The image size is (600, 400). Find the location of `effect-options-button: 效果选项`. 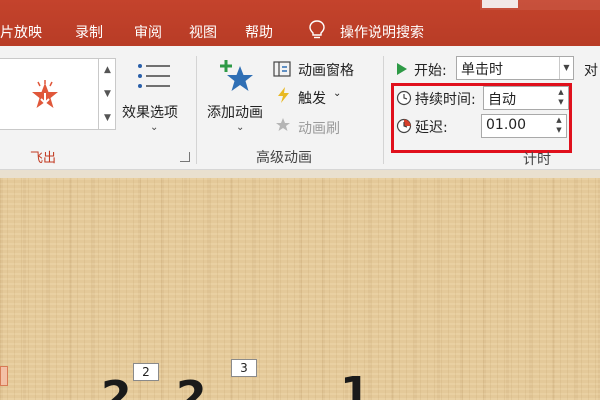

effect-options-button: 效果选项 is located at coordinates (150, 112).